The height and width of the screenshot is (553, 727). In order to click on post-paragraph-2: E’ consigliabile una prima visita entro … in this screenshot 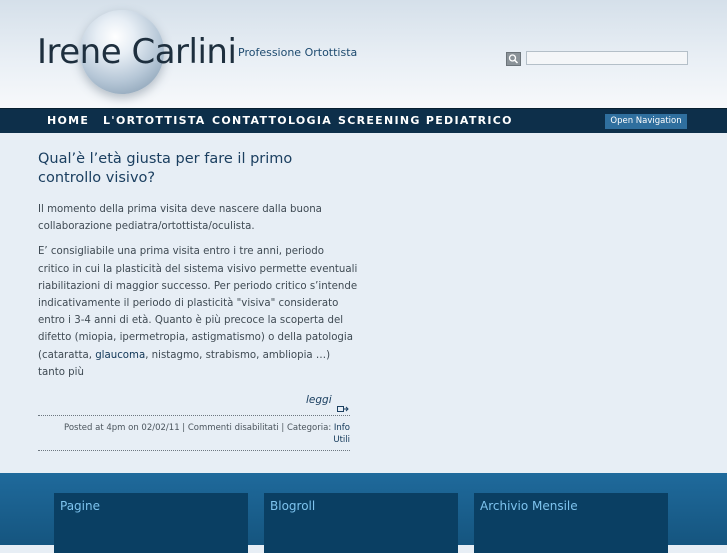, I will do `click(198, 312)`.